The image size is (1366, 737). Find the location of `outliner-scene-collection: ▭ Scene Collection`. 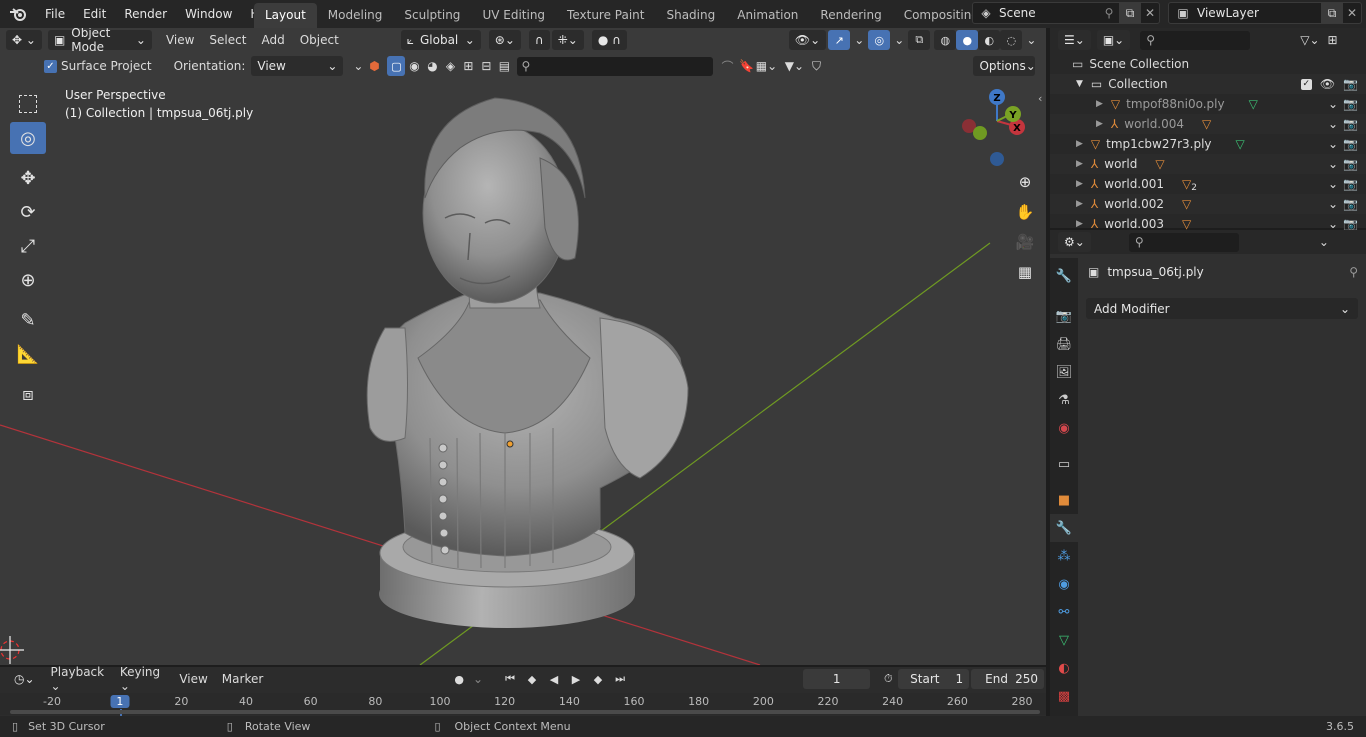

outliner-scene-collection: ▭ Scene Collection is located at coordinates (1208, 64).